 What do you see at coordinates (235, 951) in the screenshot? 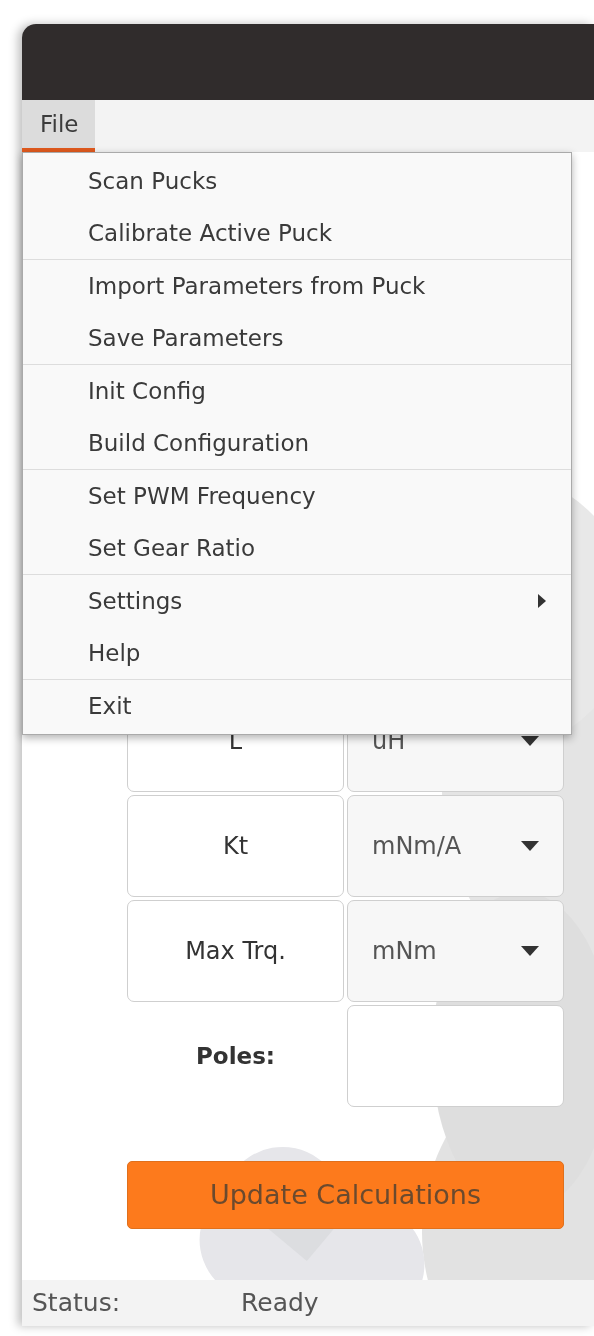
I see `parameter-label: Max Trq.` at bounding box center [235, 951].